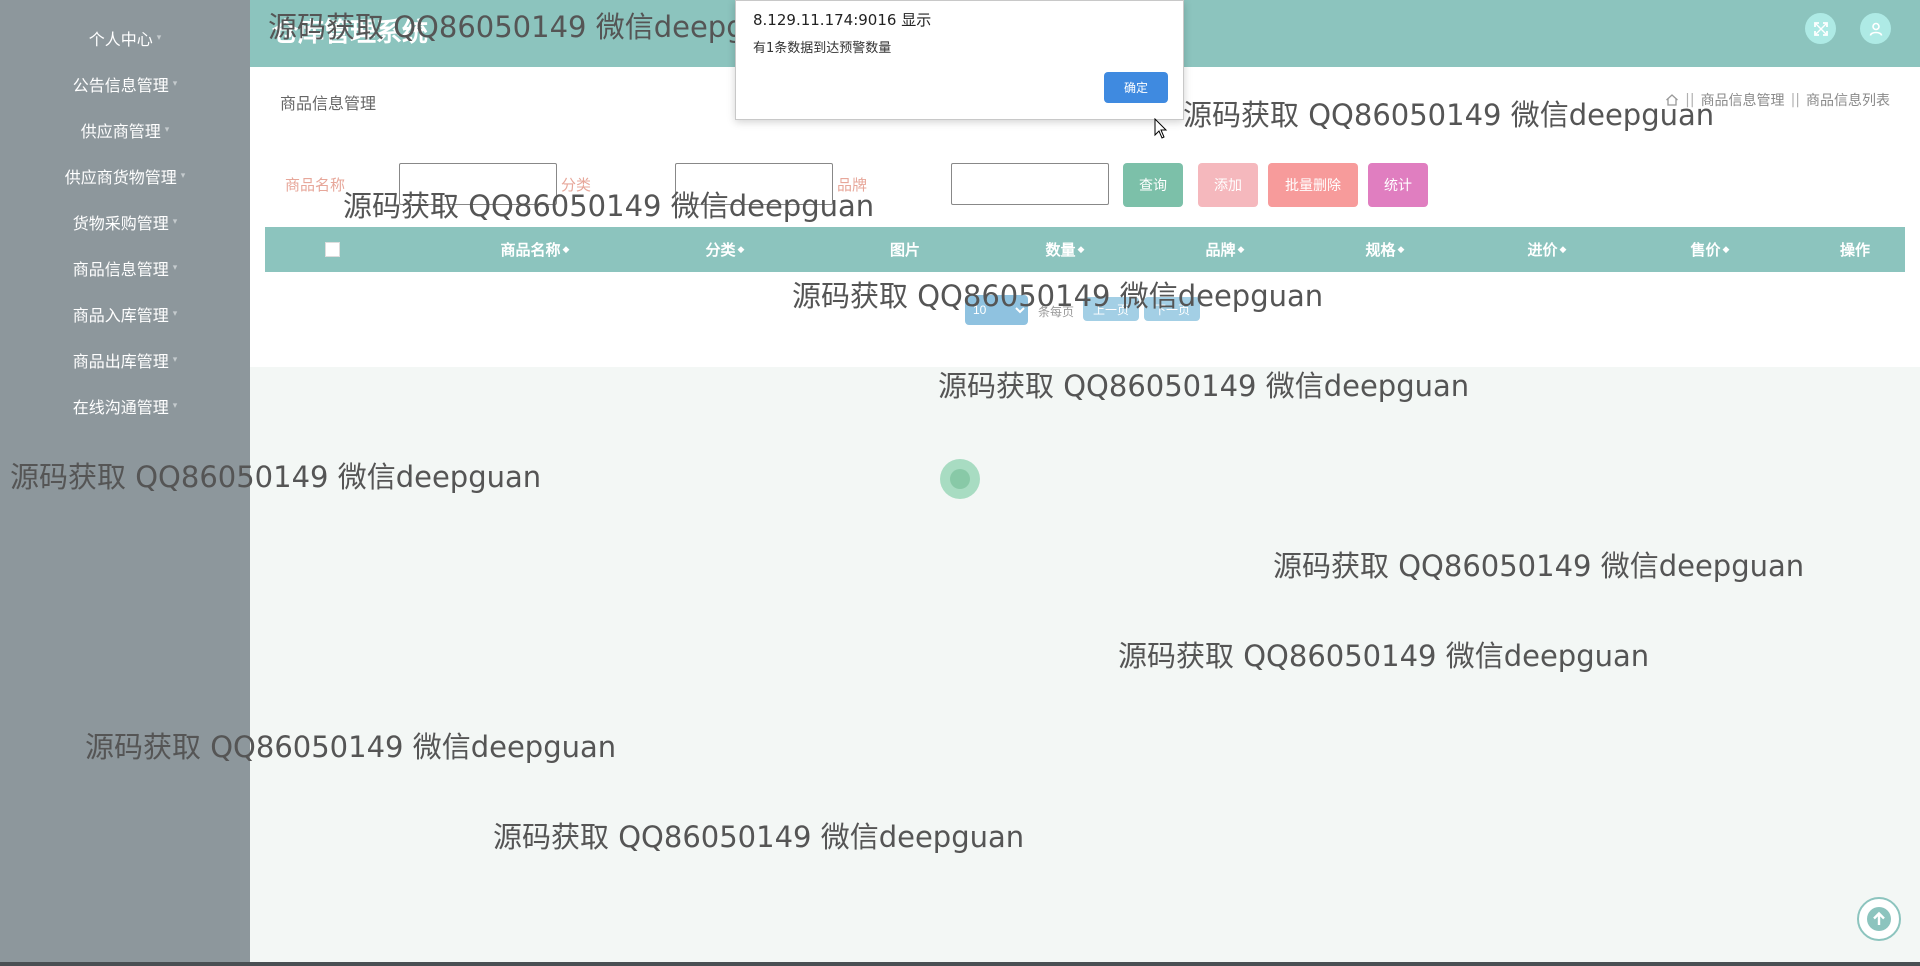 Image resolution: width=1920 pixels, height=966 pixels. I want to click on column-header-cost: 进价 ◆, so click(1547, 249).